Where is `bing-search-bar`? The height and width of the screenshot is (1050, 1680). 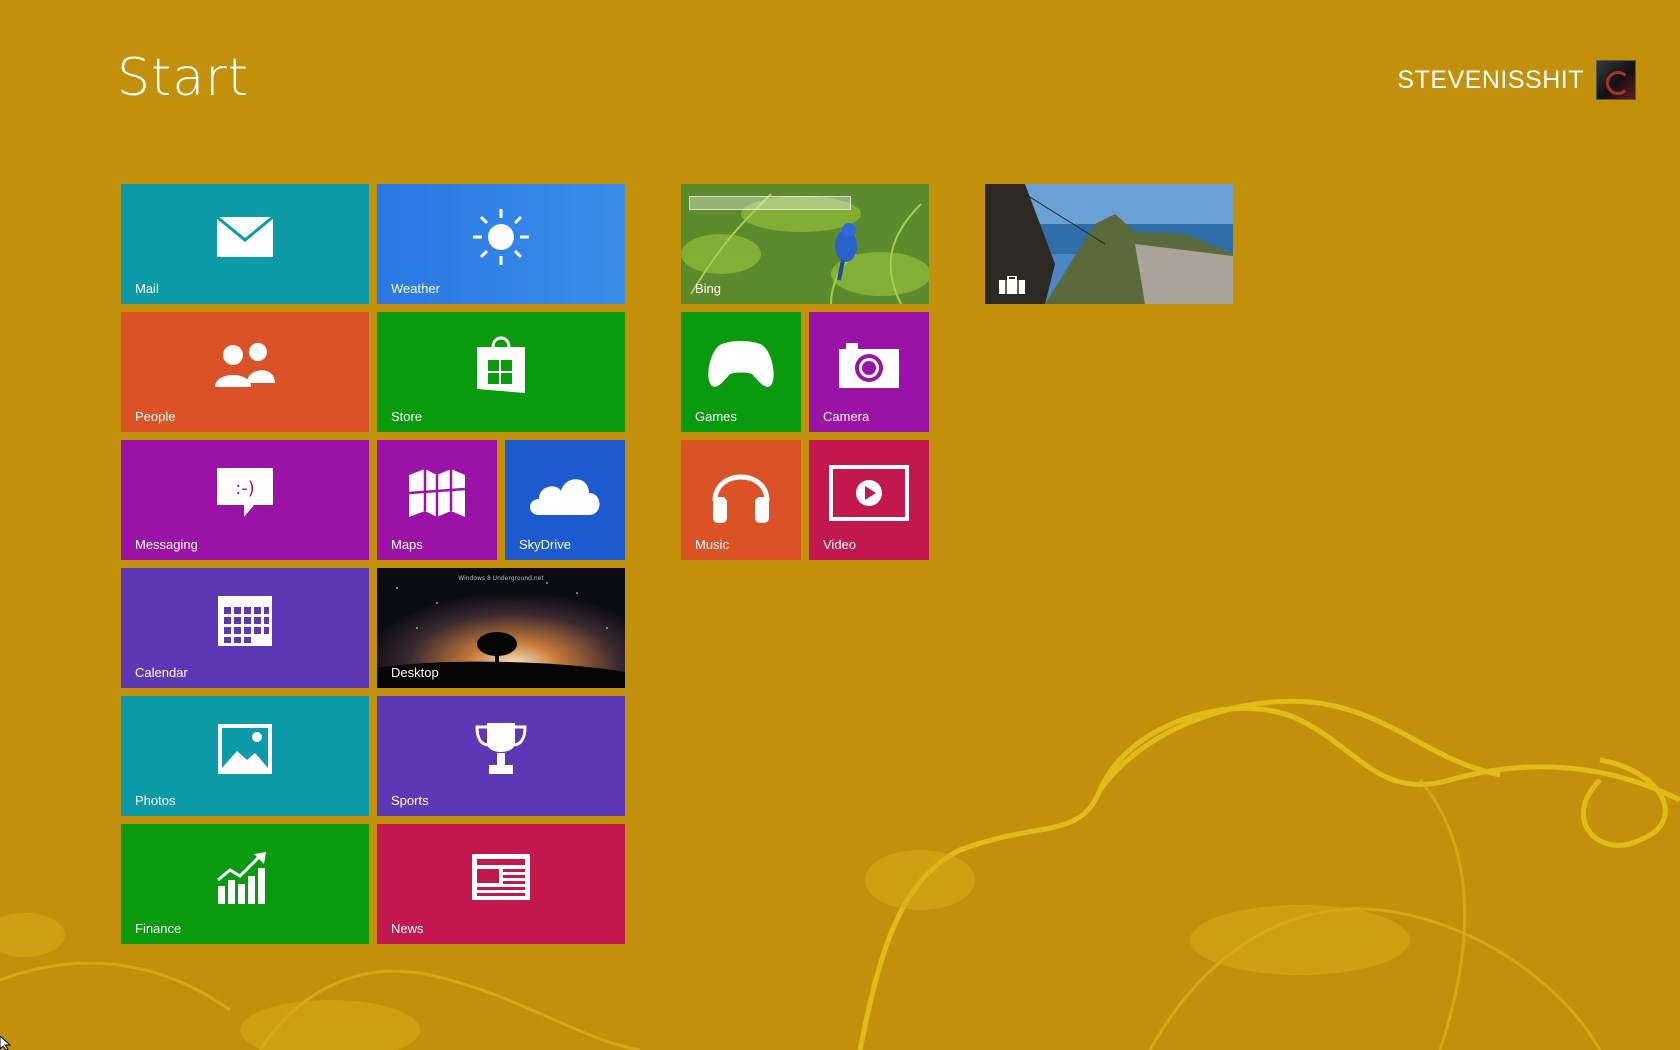 bing-search-bar is located at coordinates (770, 203).